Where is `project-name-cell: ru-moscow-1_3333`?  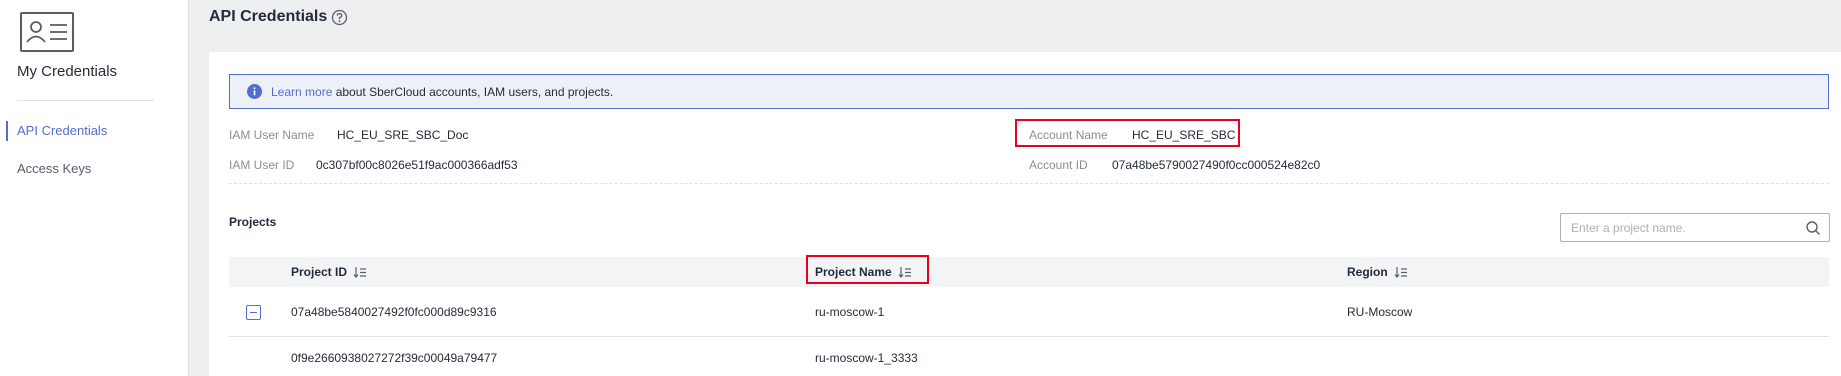
project-name-cell: ru-moscow-1_3333 is located at coordinates (866, 358).